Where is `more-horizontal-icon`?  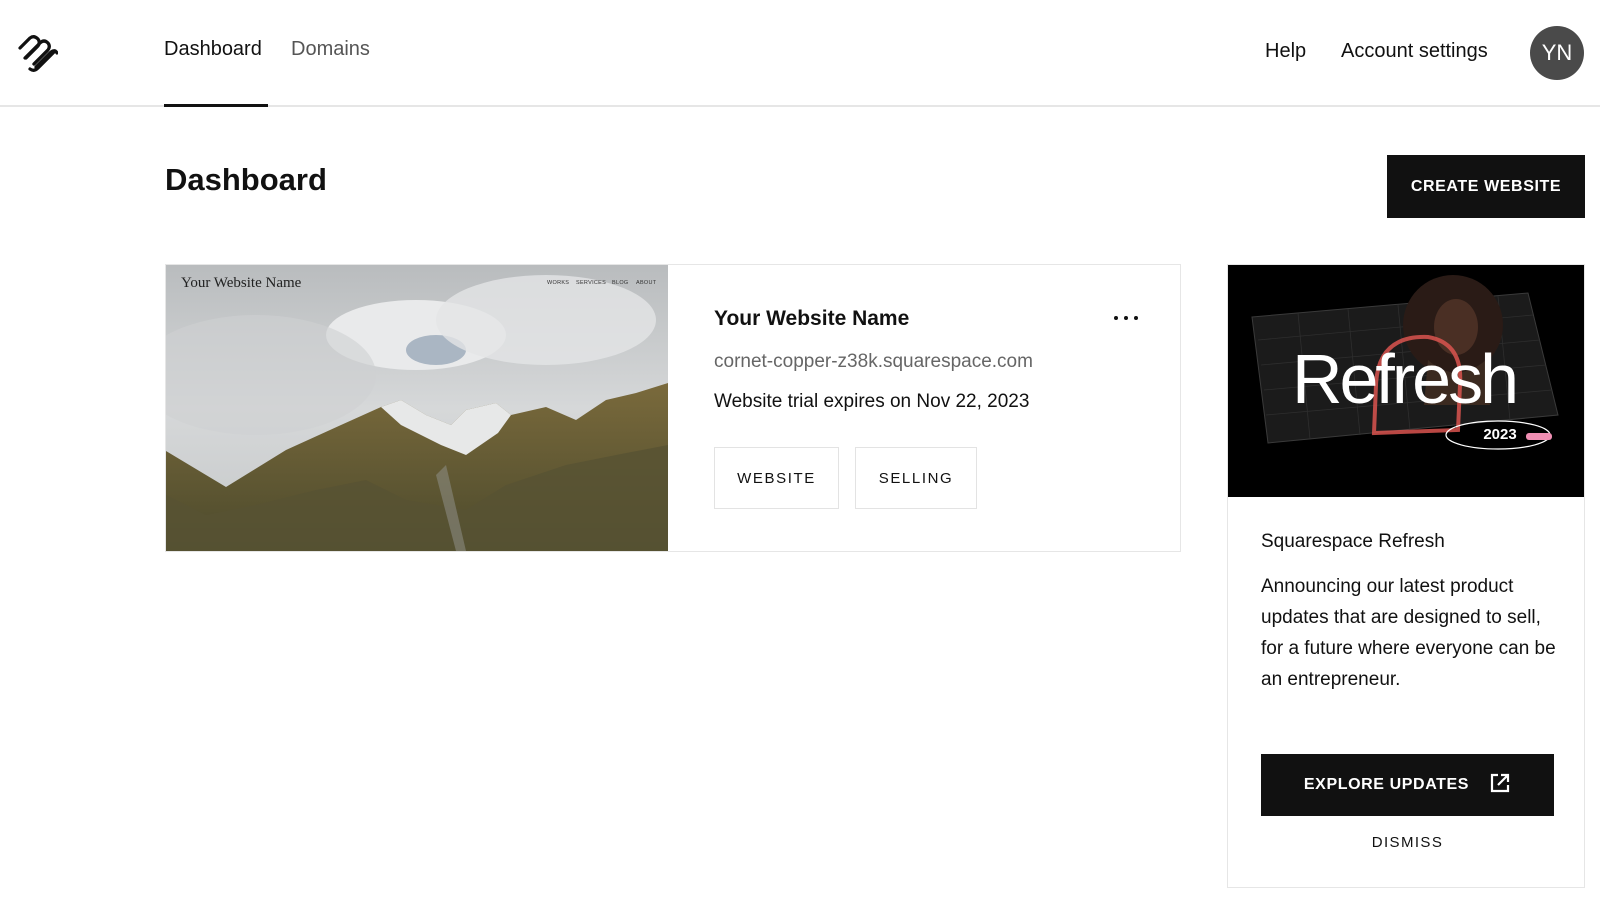
more-horizontal-icon is located at coordinates (1116, 318).